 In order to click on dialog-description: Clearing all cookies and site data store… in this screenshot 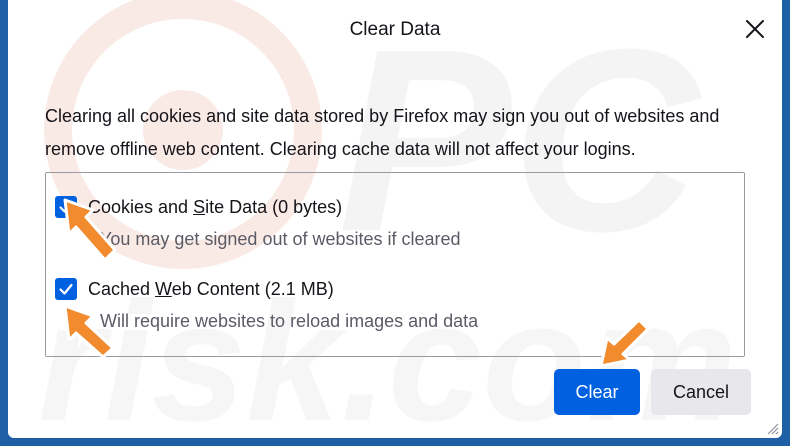, I will do `click(382, 132)`.